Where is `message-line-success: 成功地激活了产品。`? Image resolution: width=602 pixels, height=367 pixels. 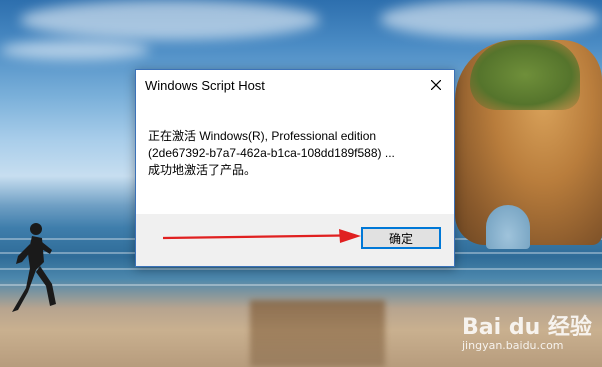 message-line-success: 成功地激活了产品。 is located at coordinates (202, 170).